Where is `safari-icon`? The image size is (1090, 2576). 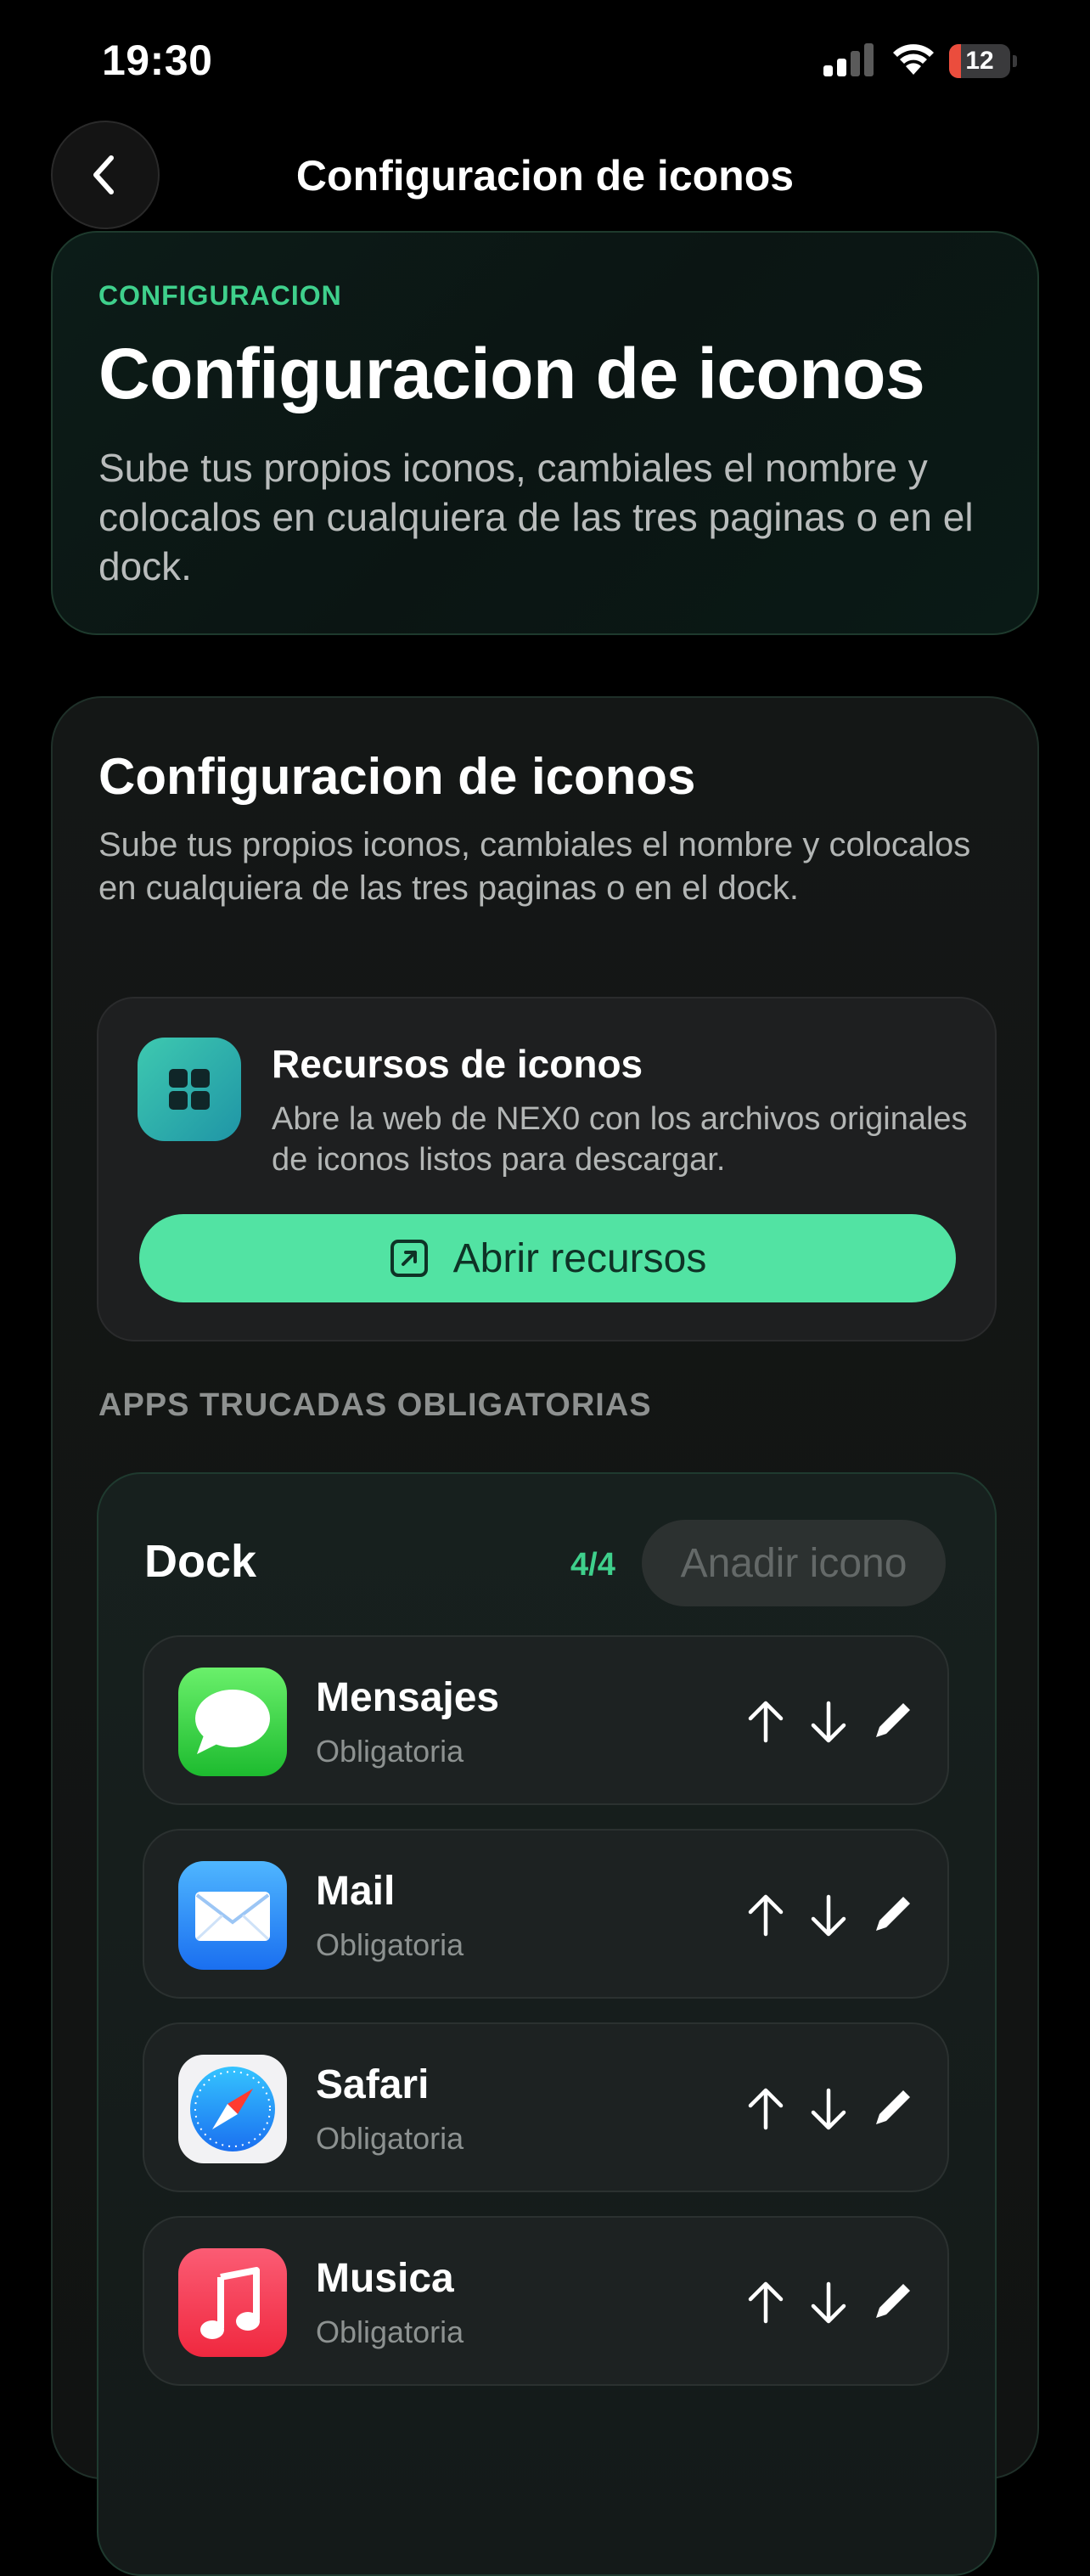
safari-icon is located at coordinates (232, 2109).